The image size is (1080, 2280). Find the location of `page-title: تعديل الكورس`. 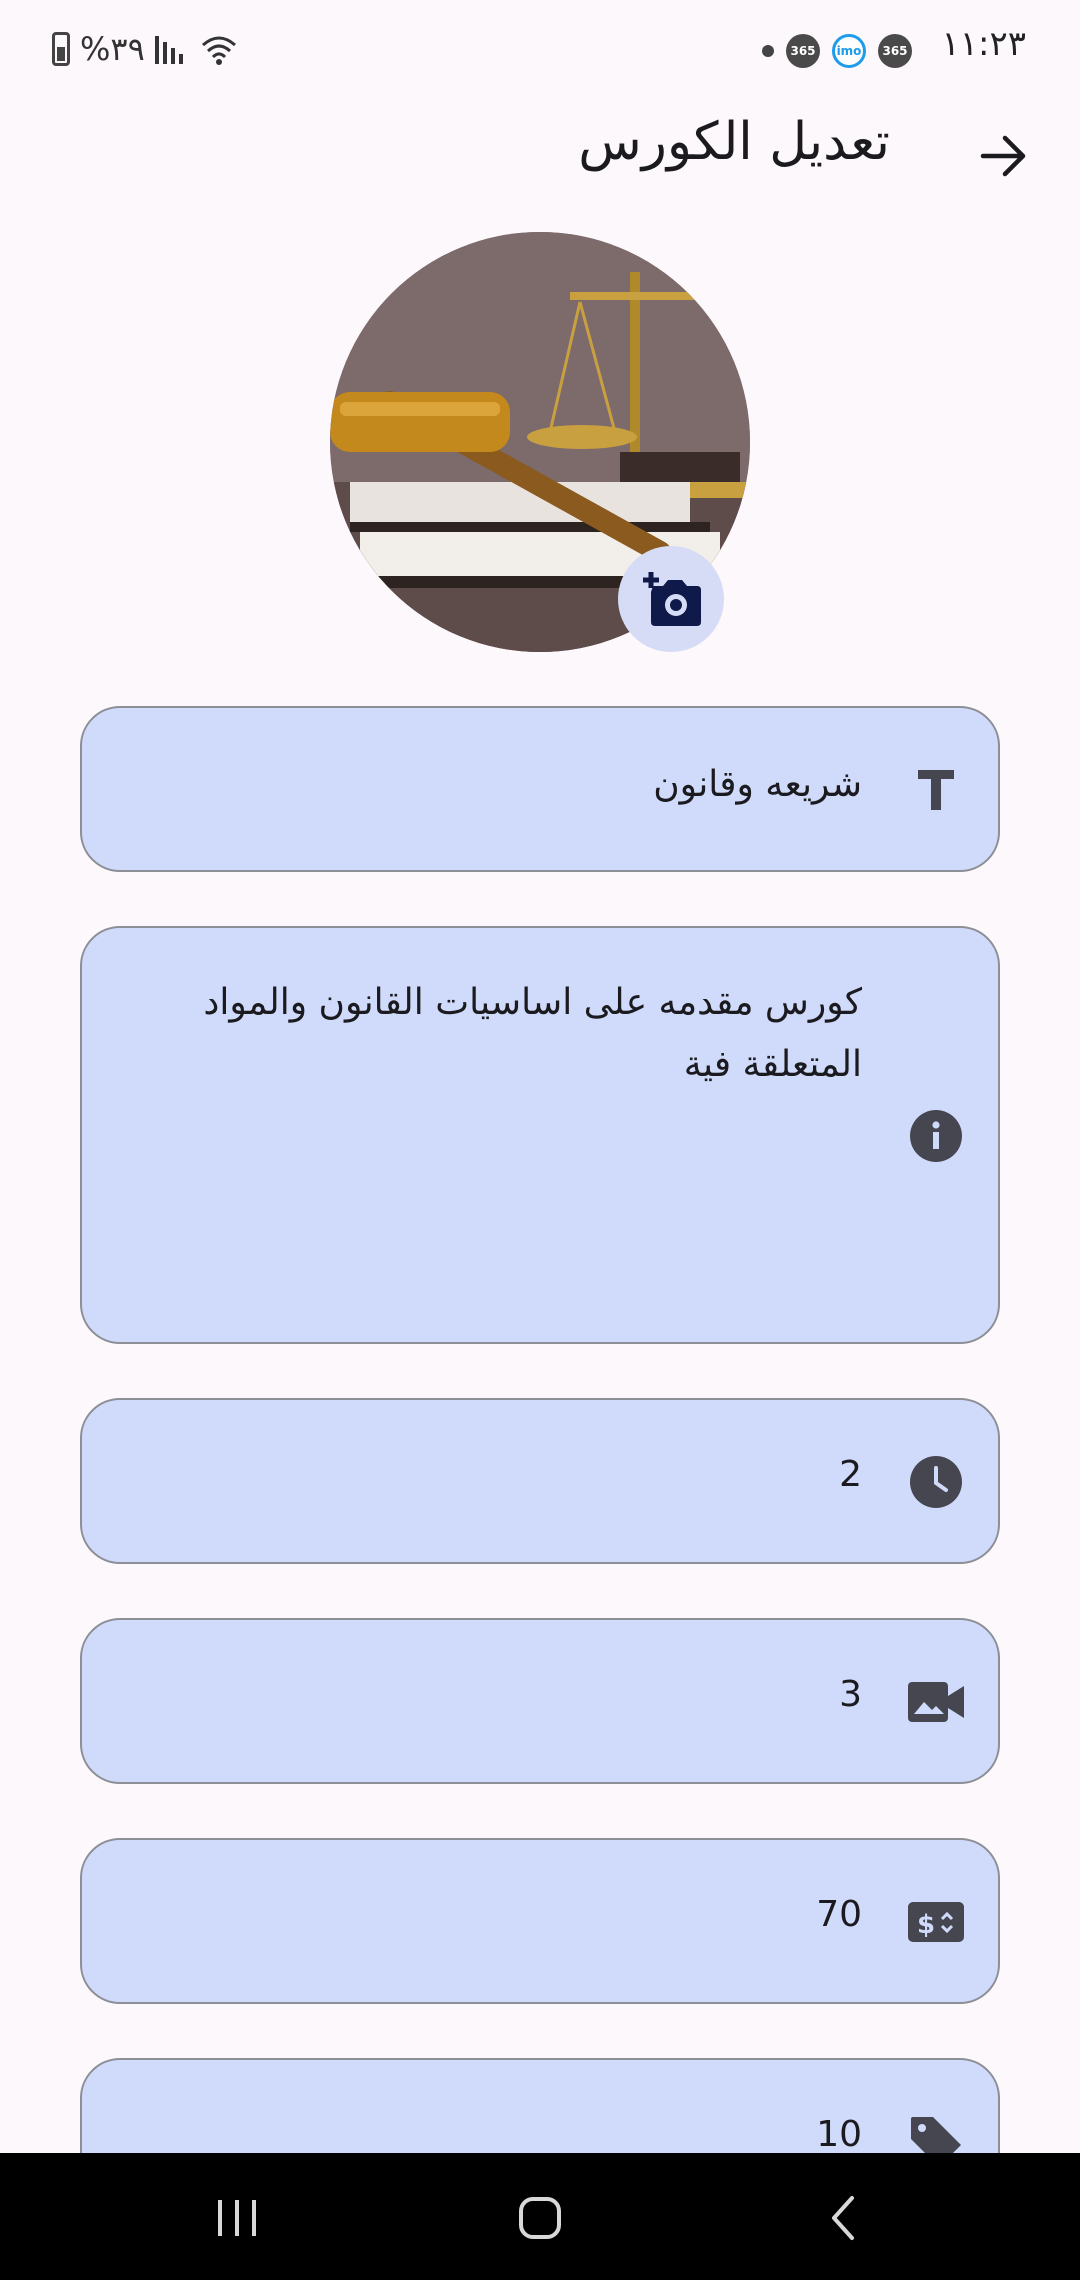

page-title: تعديل الكورس is located at coordinates (734, 142).